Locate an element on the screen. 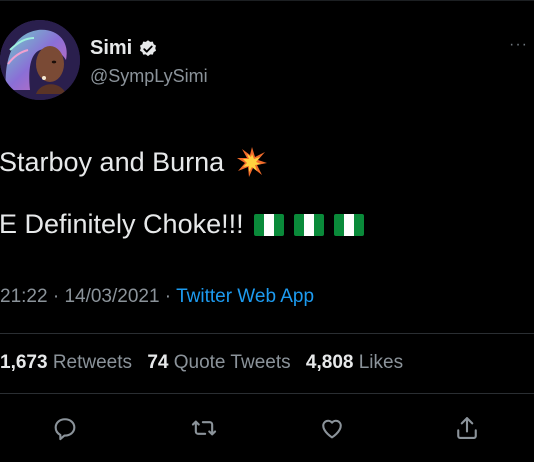 Image resolution: width=534 pixels, height=462 pixels. retweet-button is located at coordinates (204, 428).